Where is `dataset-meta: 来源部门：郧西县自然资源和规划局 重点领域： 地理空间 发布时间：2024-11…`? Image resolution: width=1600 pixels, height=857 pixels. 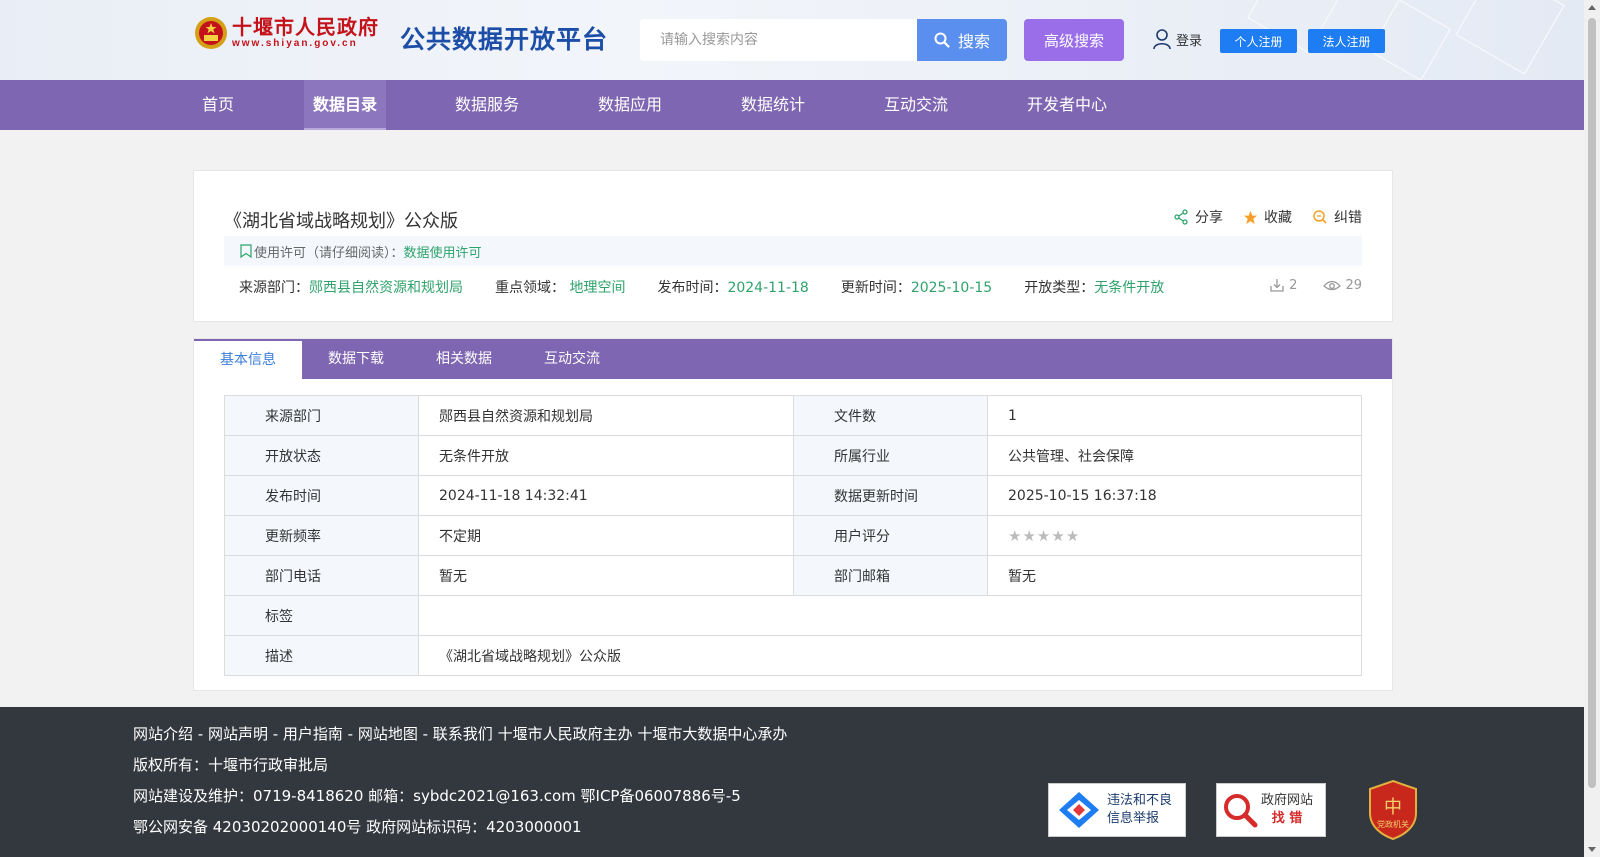 dataset-meta: 来源部门：郧西县自然资源和规划局 重点领域： 地理空间 发布时间：2024-11… is located at coordinates (701, 287).